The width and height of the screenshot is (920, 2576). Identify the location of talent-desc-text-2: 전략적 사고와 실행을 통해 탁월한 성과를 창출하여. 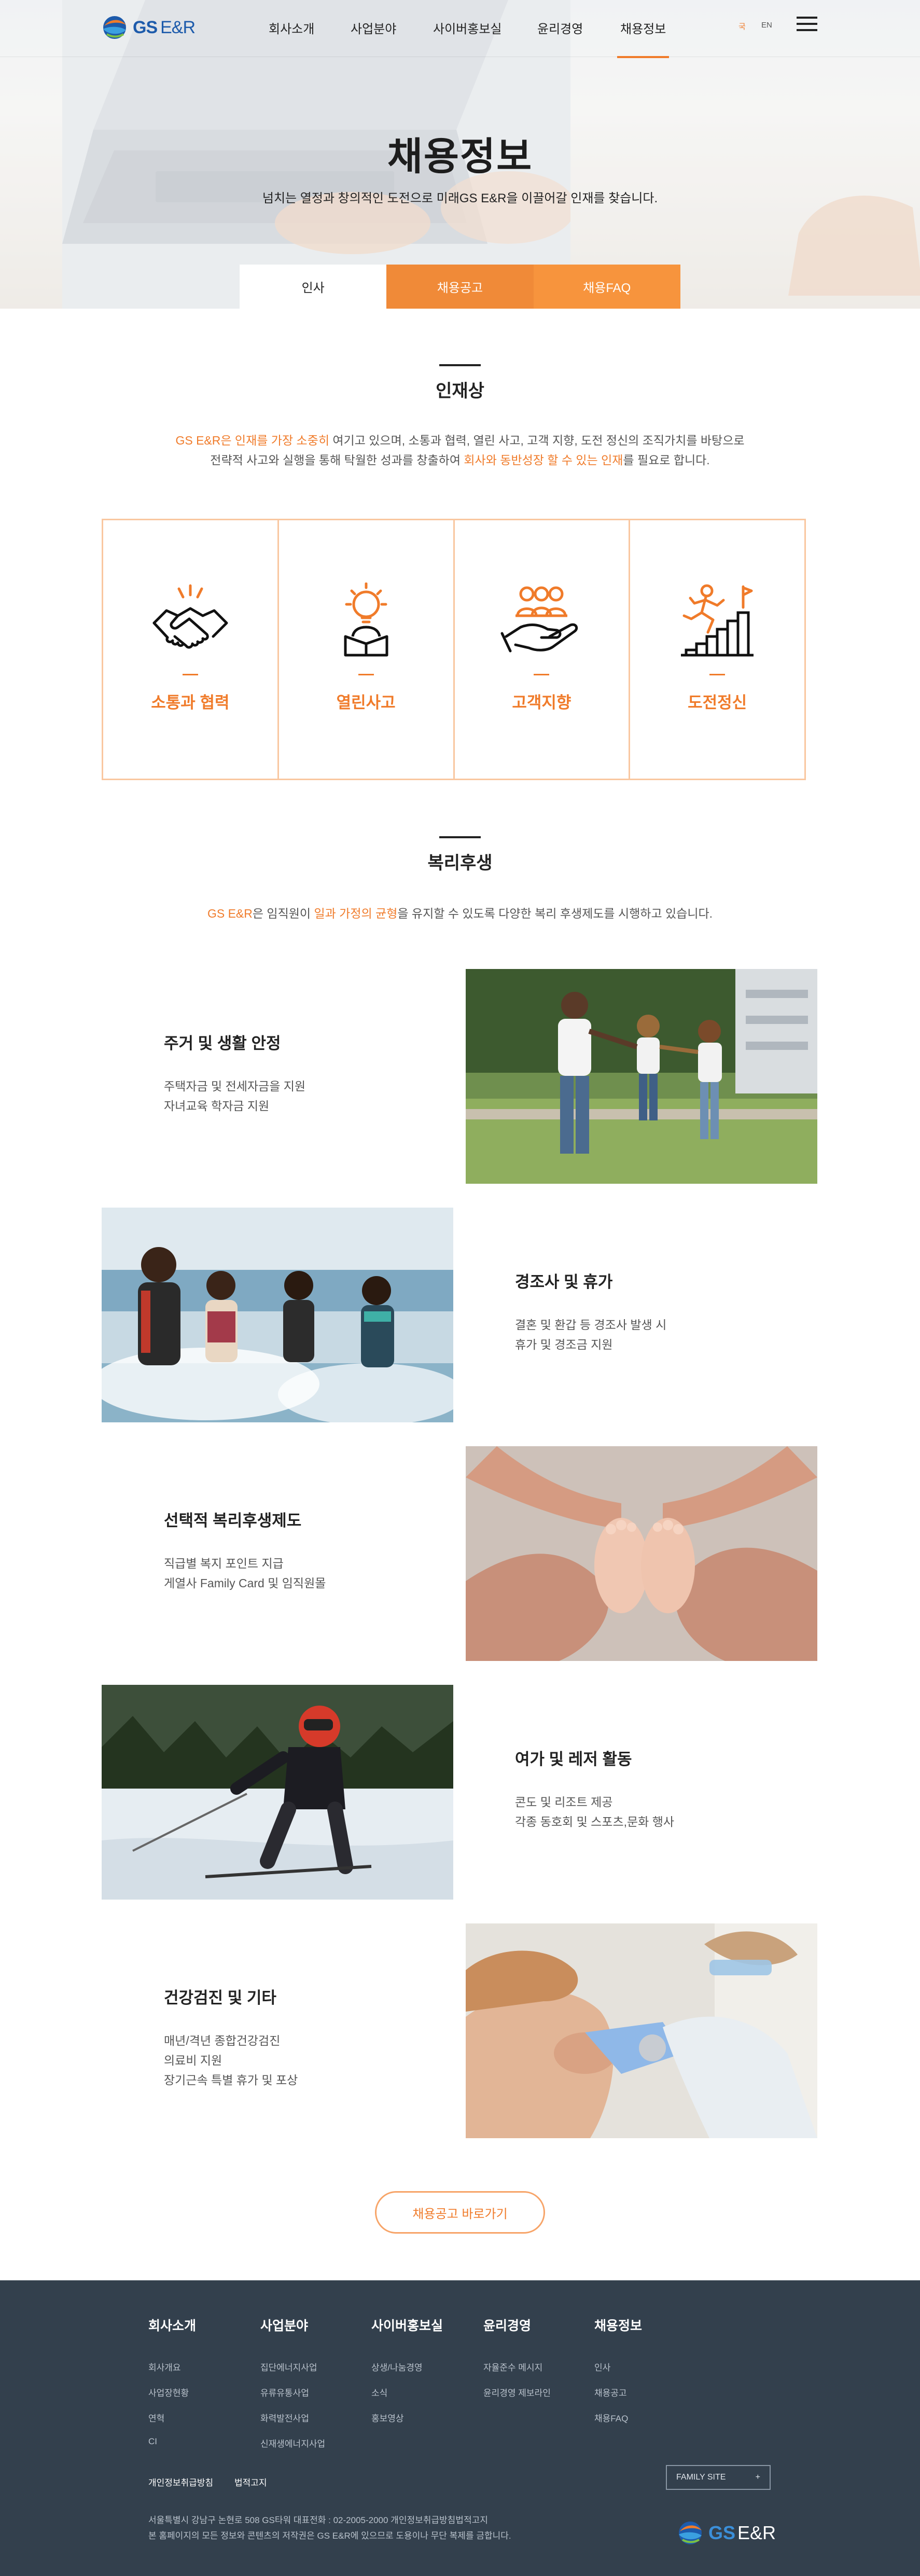
(337, 460).